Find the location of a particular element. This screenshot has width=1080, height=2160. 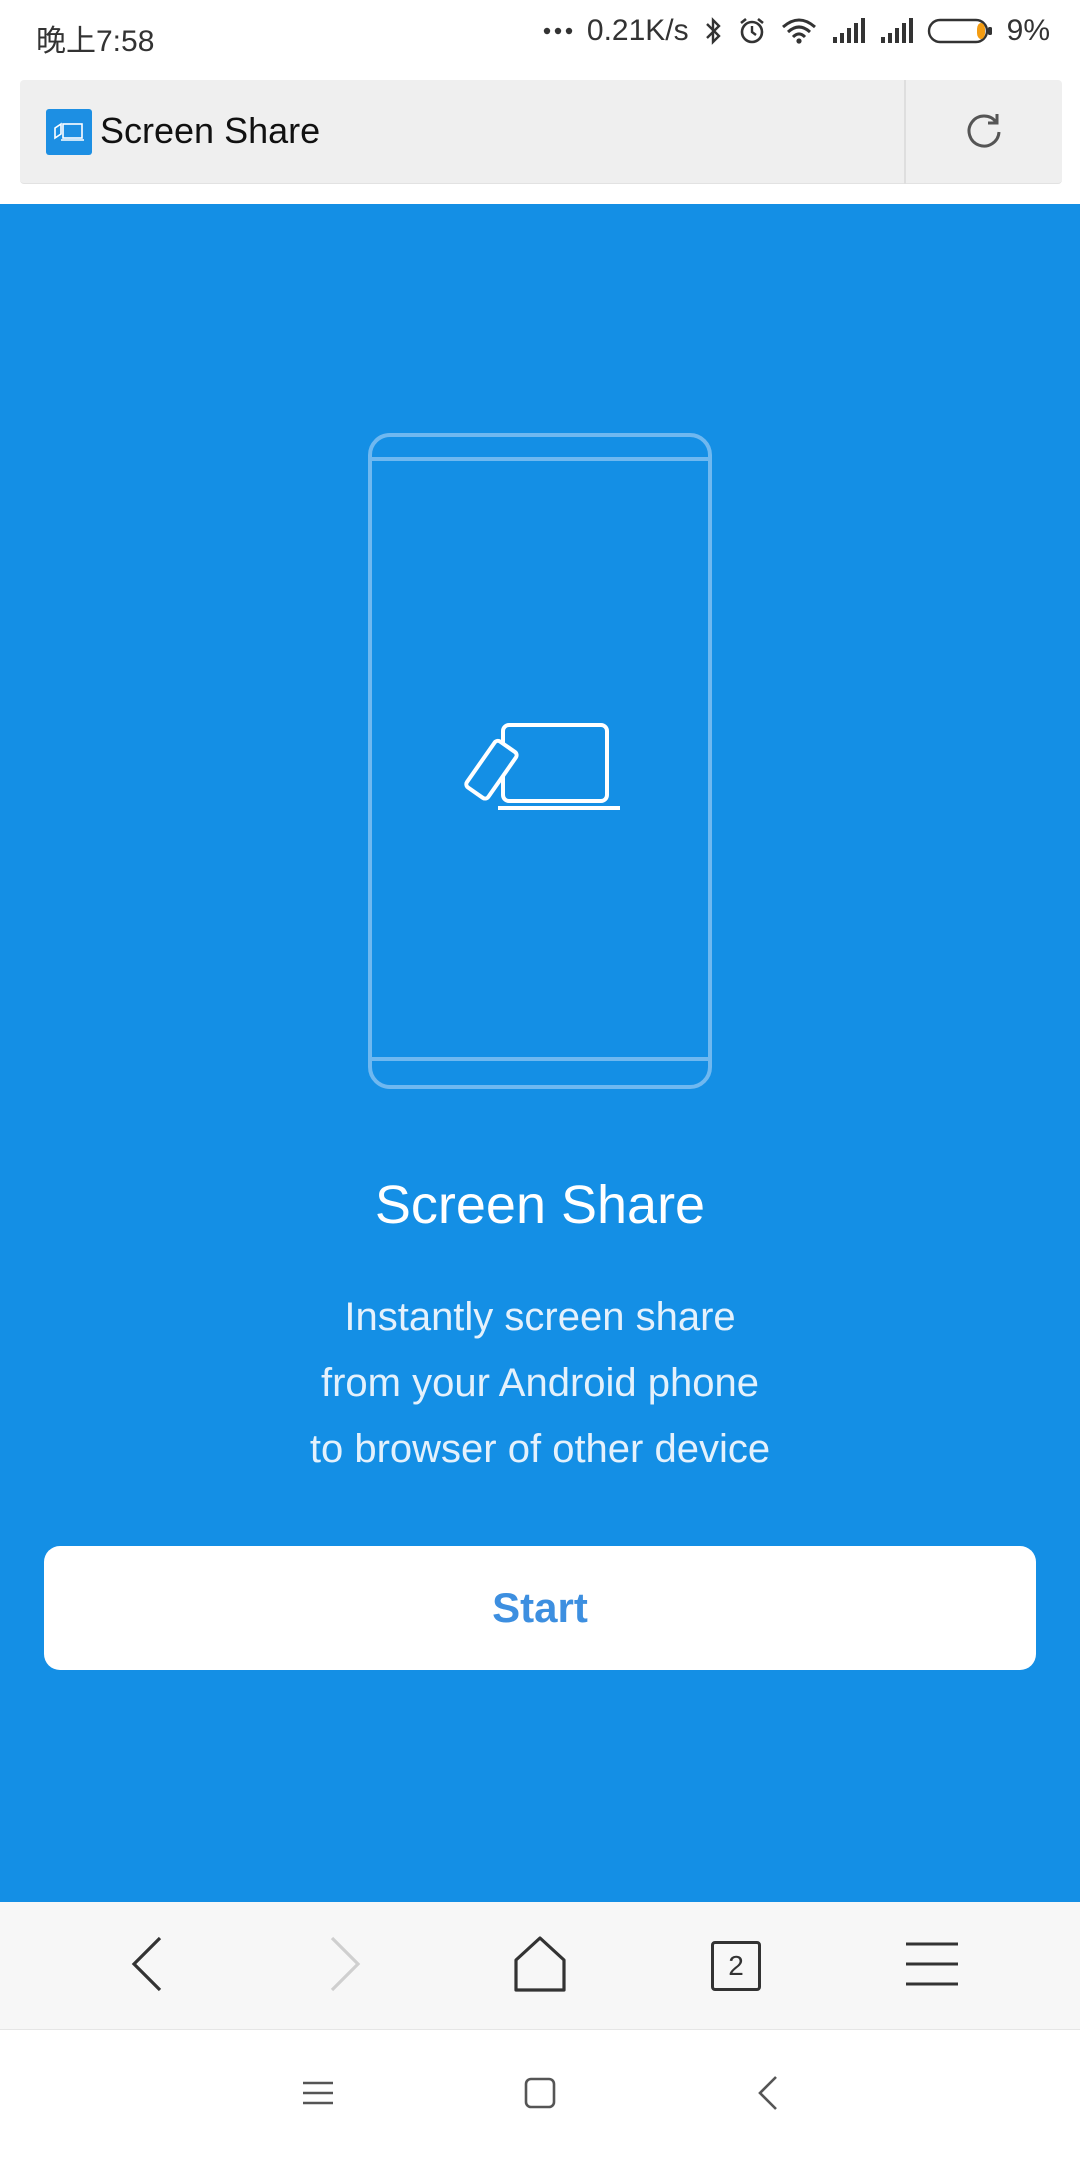

more-notifications-icon is located at coordinates (558, 31).